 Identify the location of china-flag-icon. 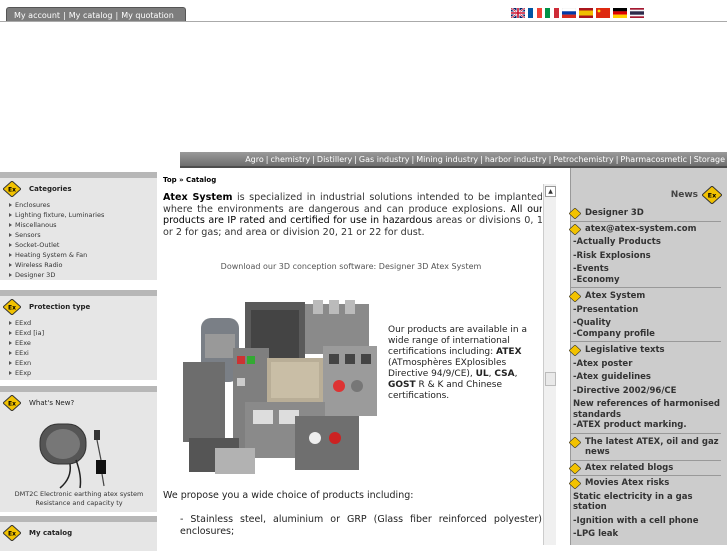
(603, 13).